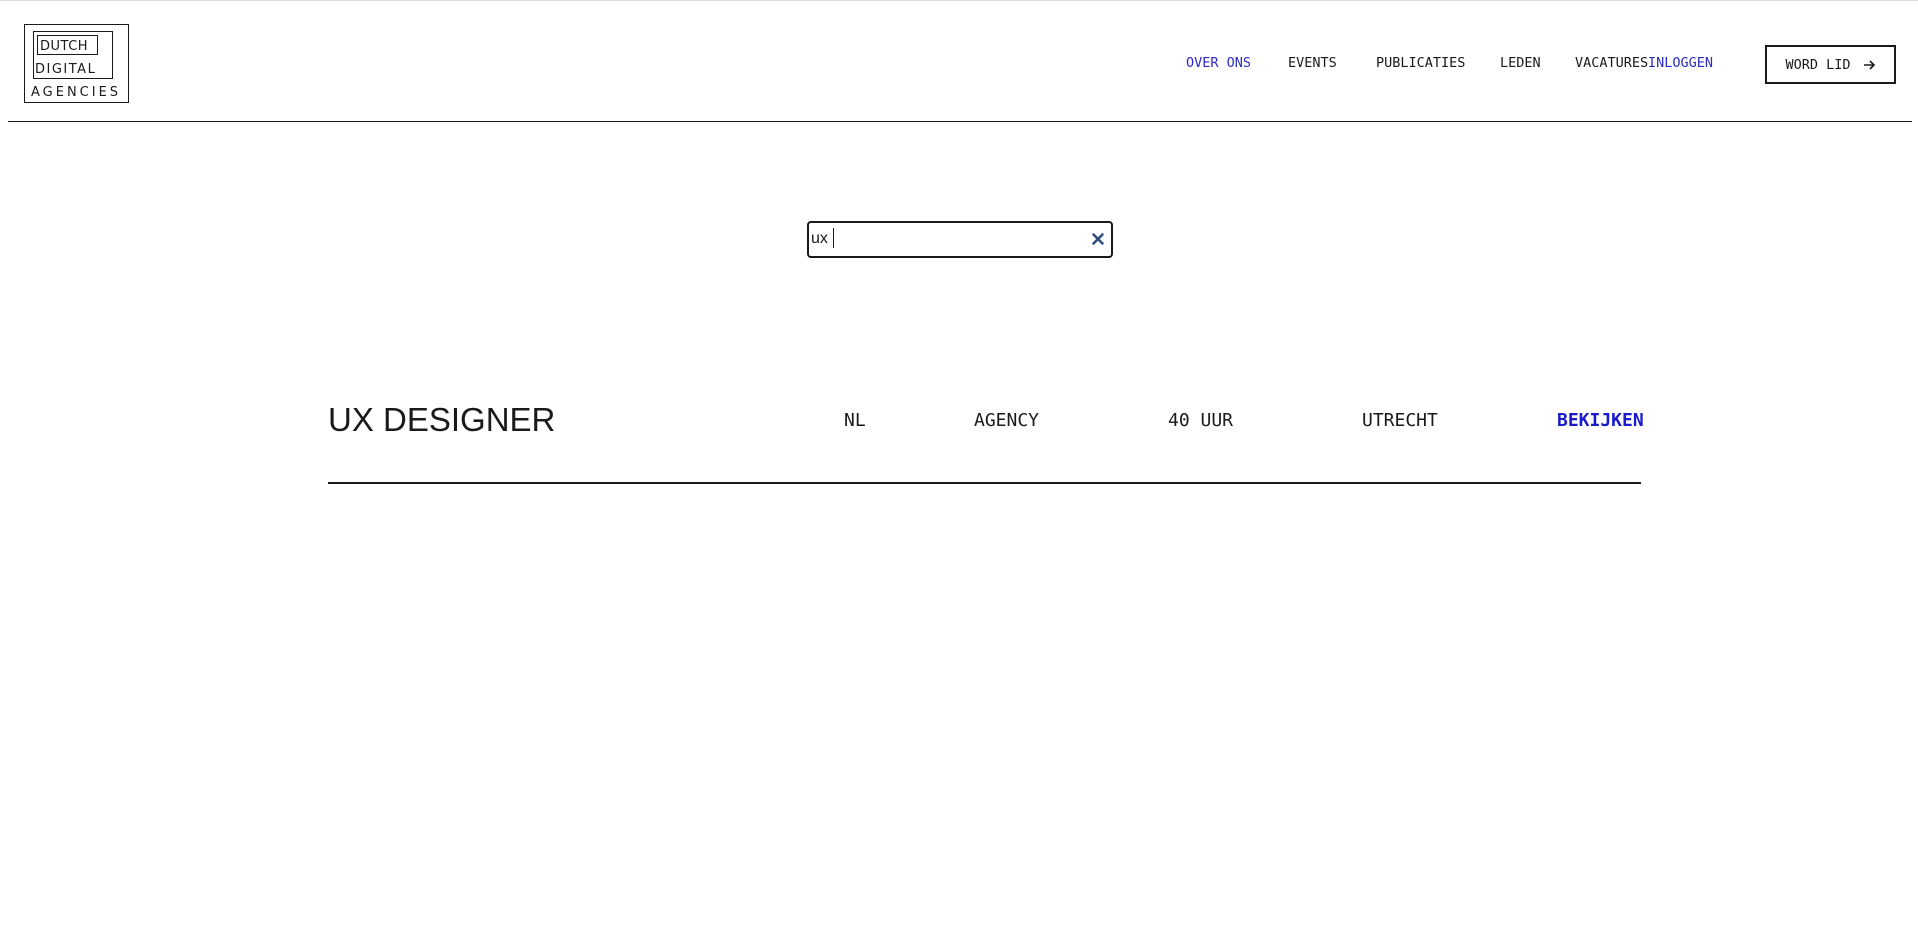 This screenshot has height=947, width=1918. I want to click on word-lid-label: WORD LID, so click(1818, 64).